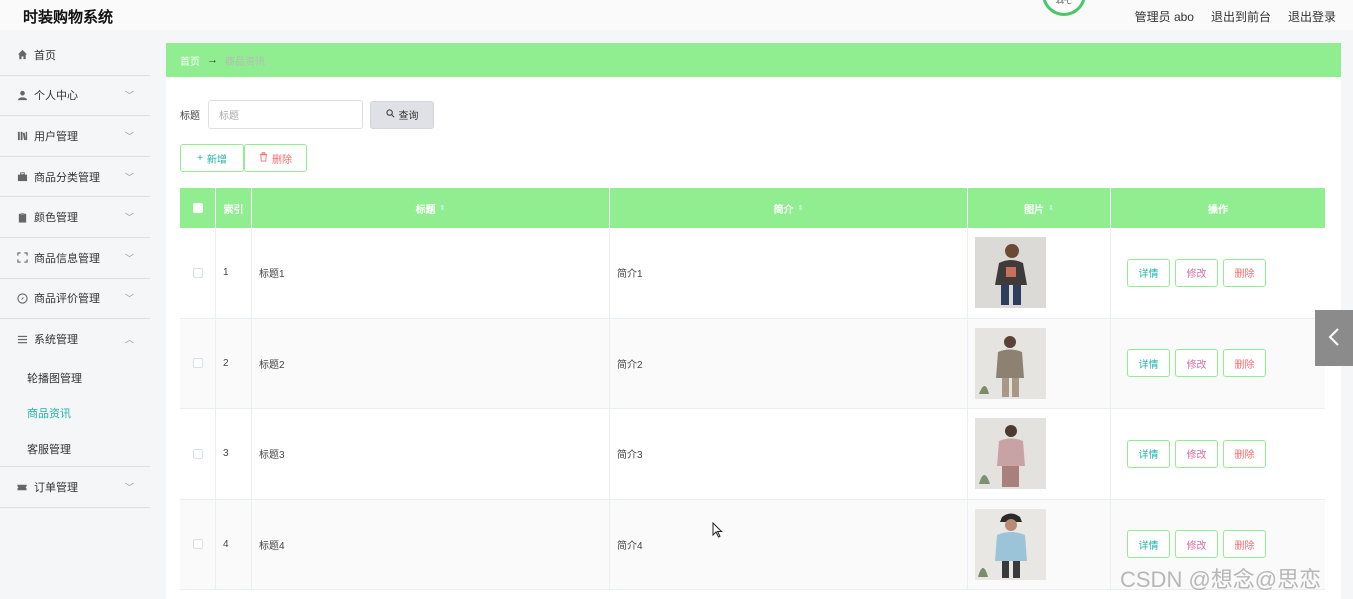 This screenshot has height=599, width=1353. I want to click on select-all-checkbox, so click(197, 208).